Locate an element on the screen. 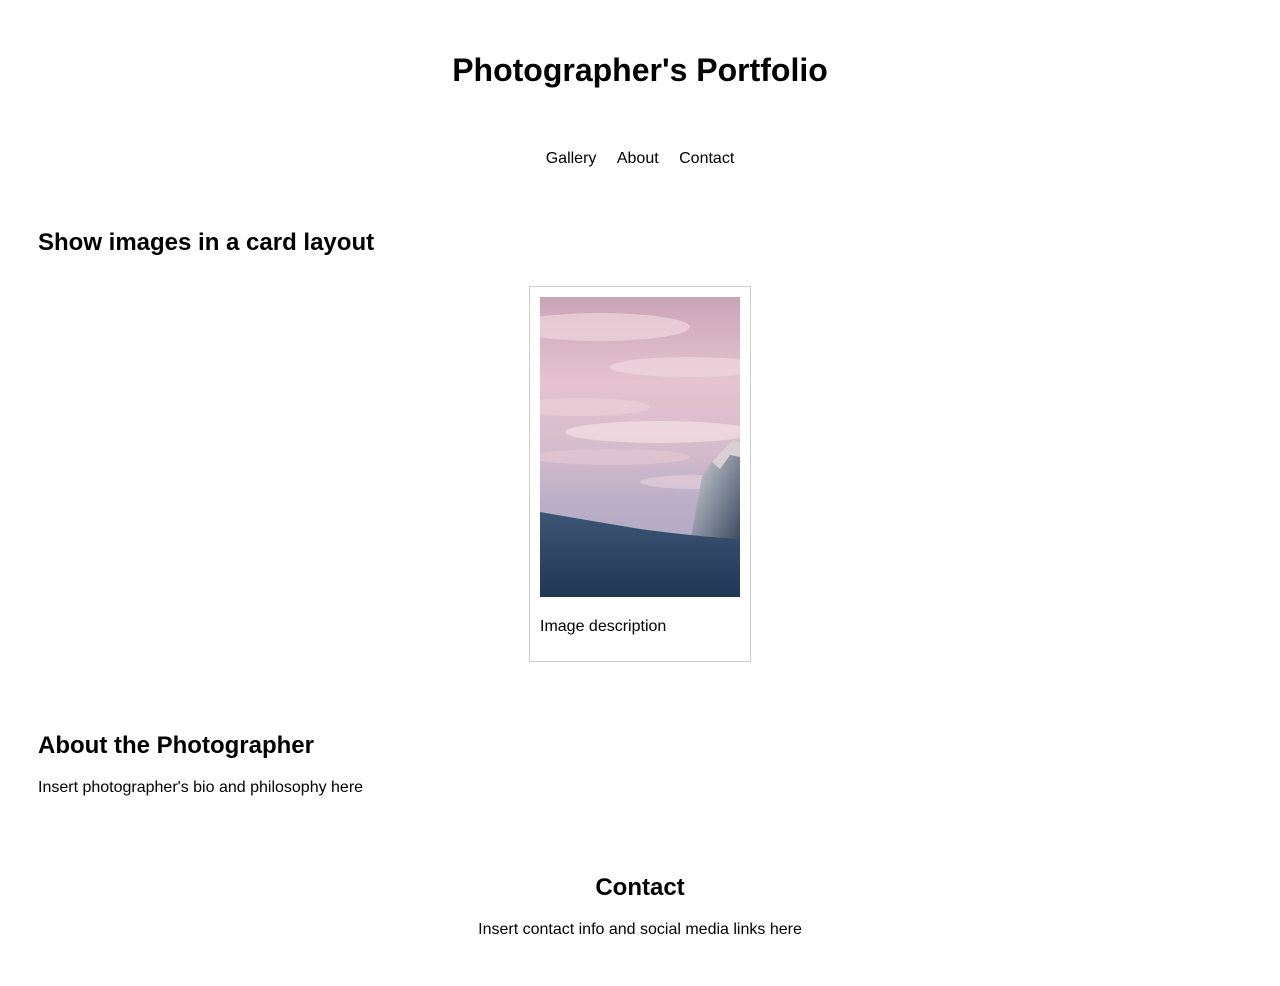 The image size is (1280, 986). gallery-heading: Show images in a card layout is located at coordinates (206, 242).